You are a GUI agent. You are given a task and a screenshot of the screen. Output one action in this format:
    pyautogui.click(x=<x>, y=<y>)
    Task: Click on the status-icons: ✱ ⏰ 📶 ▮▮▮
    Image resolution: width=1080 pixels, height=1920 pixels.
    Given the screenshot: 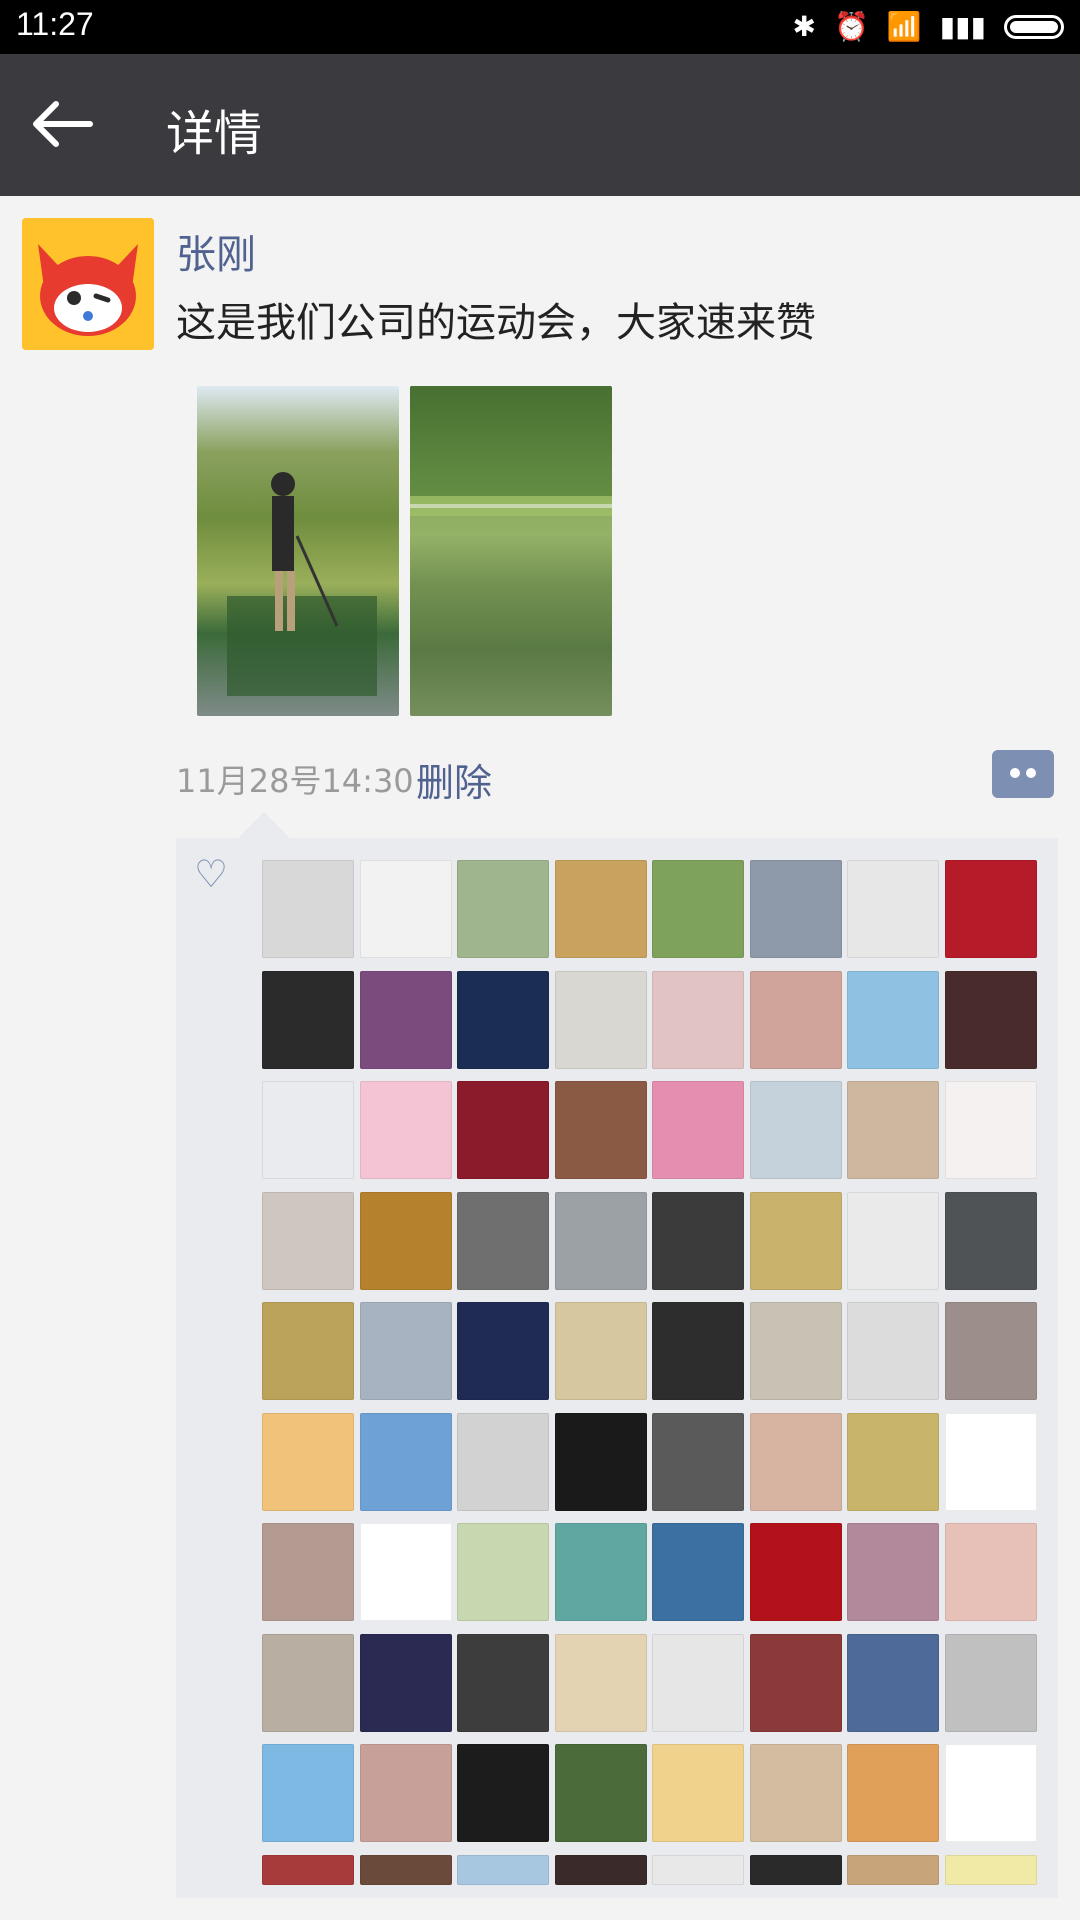 What is the action you would take?
    pyautogui.click(x=928, y=26)
    